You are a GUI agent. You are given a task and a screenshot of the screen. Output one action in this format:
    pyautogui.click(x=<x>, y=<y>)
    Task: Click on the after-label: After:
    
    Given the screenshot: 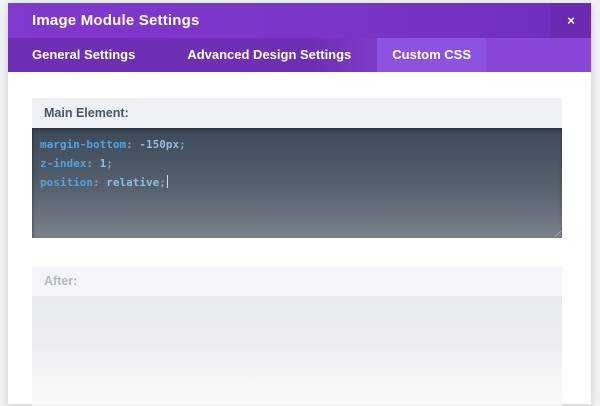 What is the action you would take?
    pyautogui.click(x=297, y=281)
    